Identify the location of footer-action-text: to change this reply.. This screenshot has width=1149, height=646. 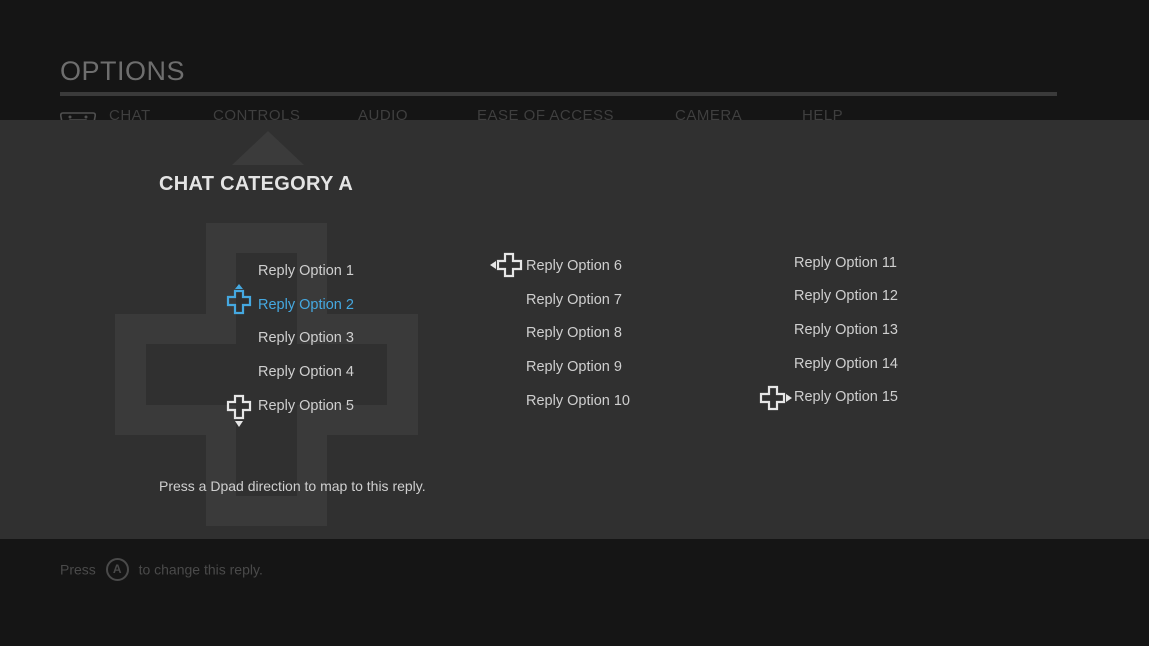
(200, 569).